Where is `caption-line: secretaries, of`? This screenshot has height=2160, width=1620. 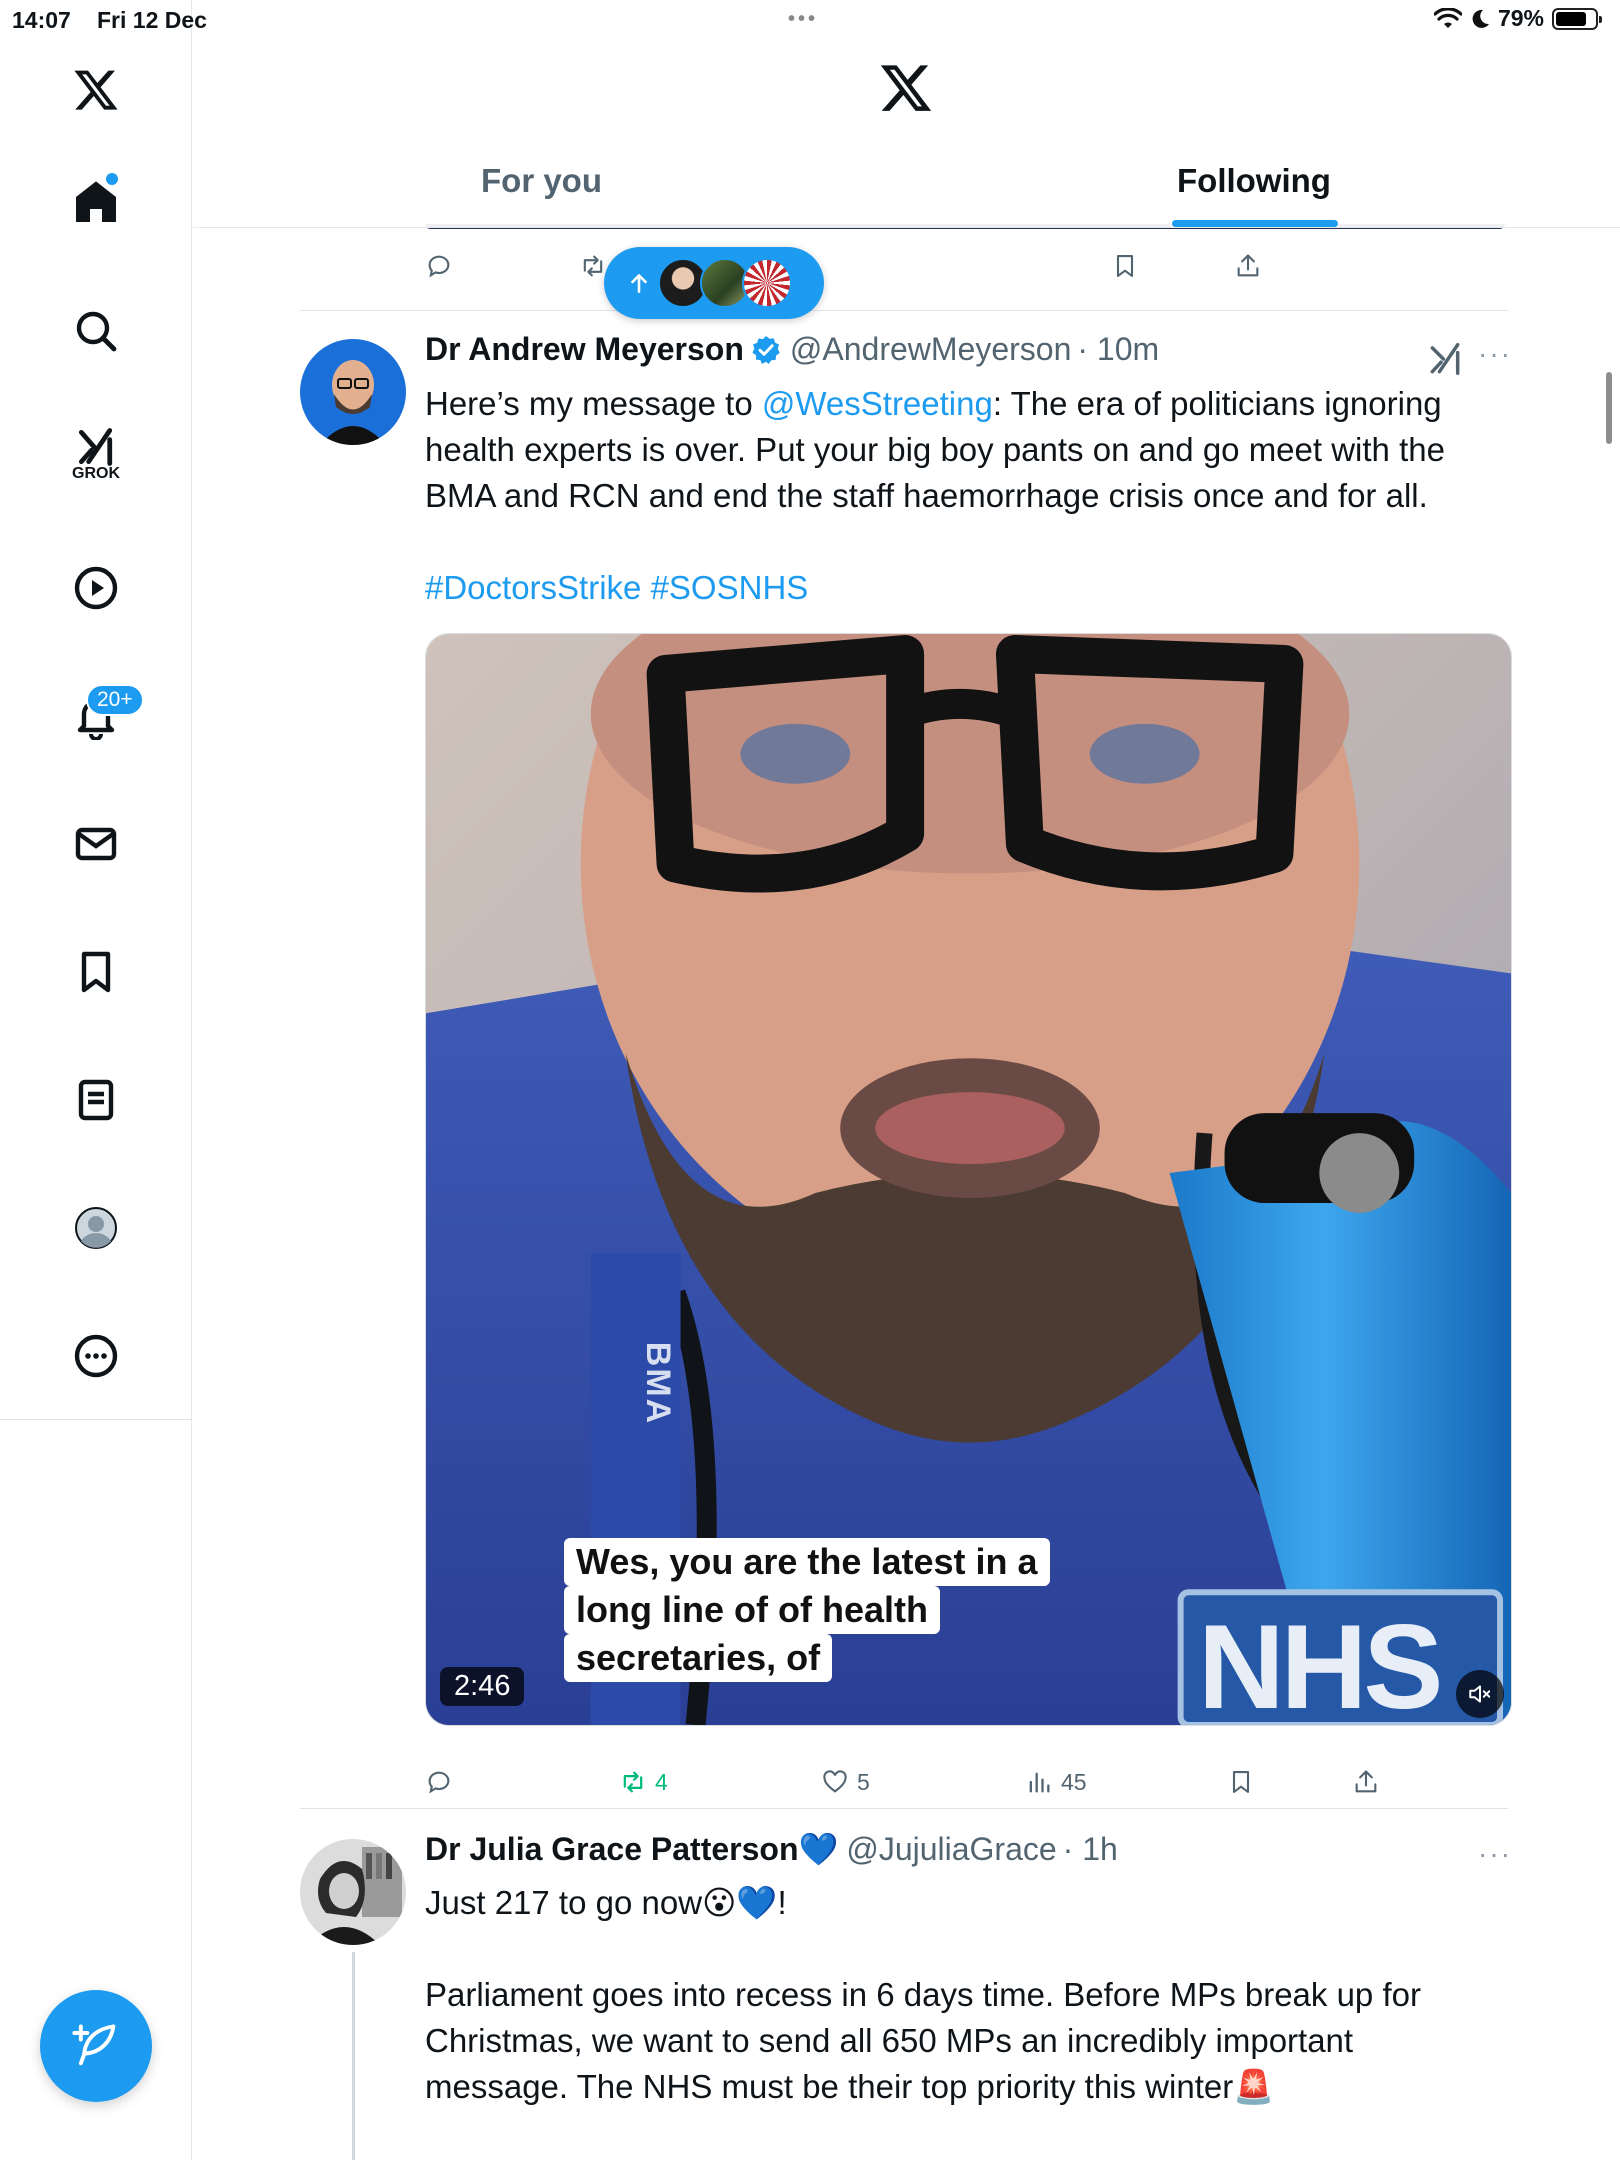
caption-line: secretaries, of is located at coordinates (698, 1658).